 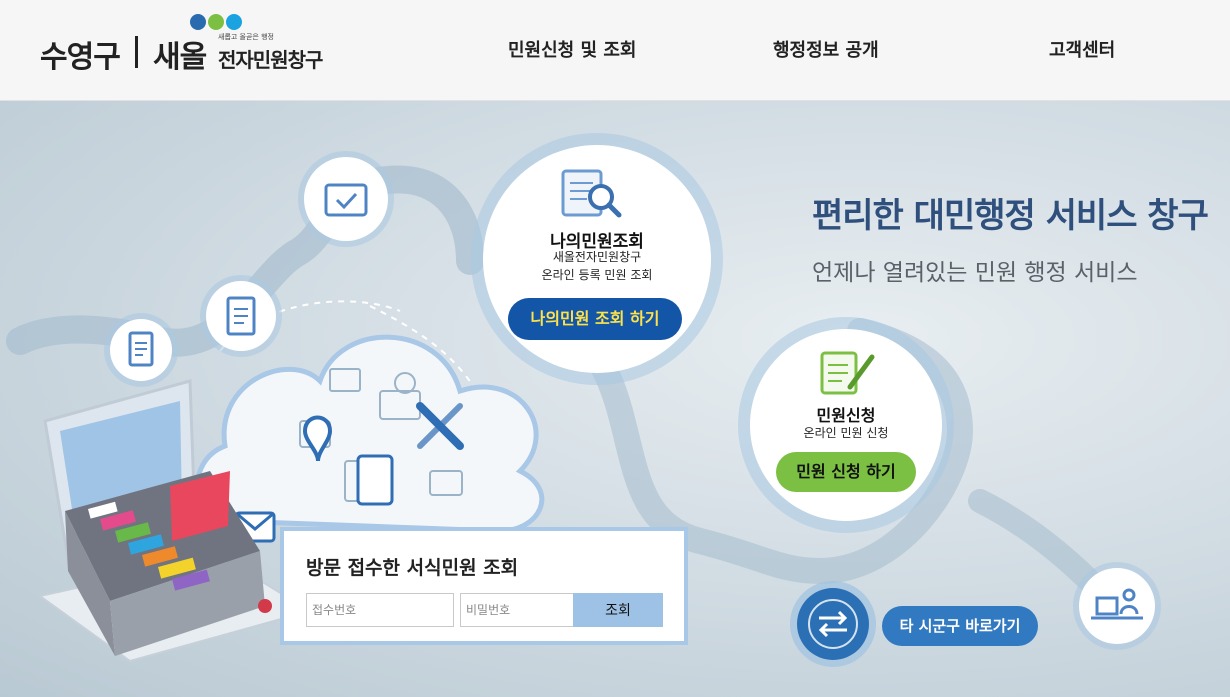 I want to click on visit-query-button: 조회, so click(x=618, y=610).